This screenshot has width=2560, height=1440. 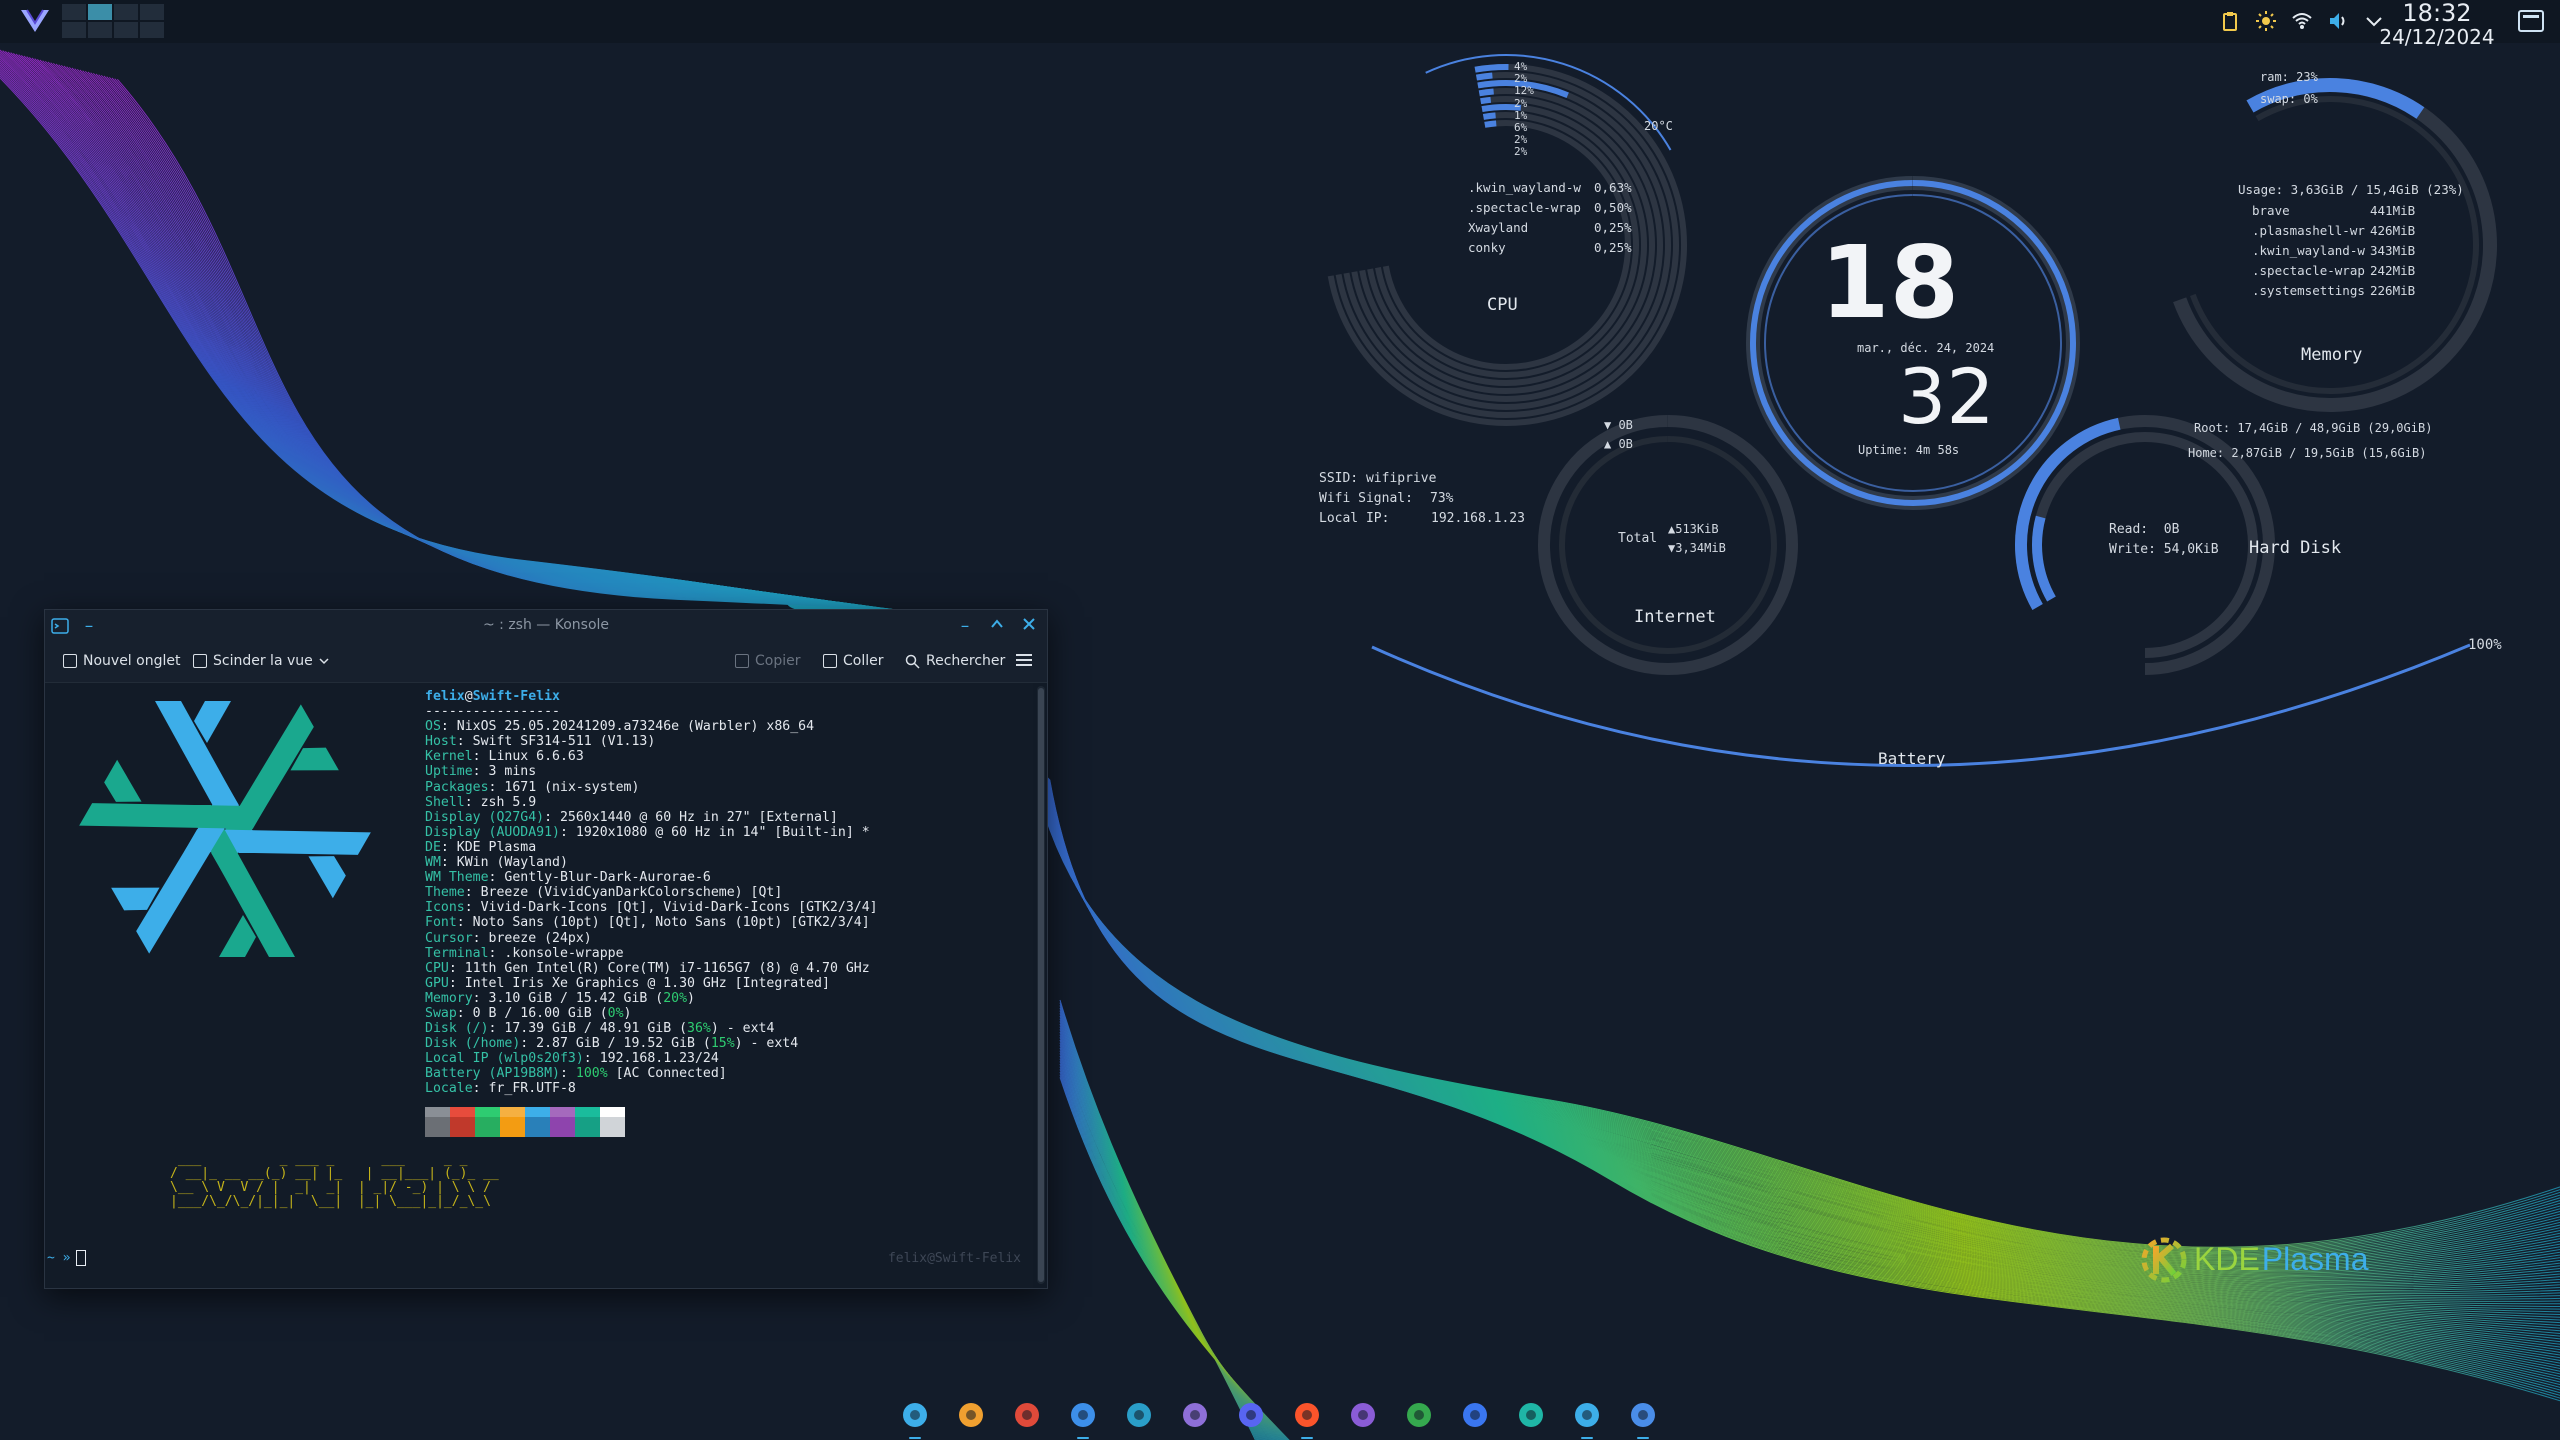 I want to click on terminal-app-icon-glyph, so click(x=1587, y=1415).